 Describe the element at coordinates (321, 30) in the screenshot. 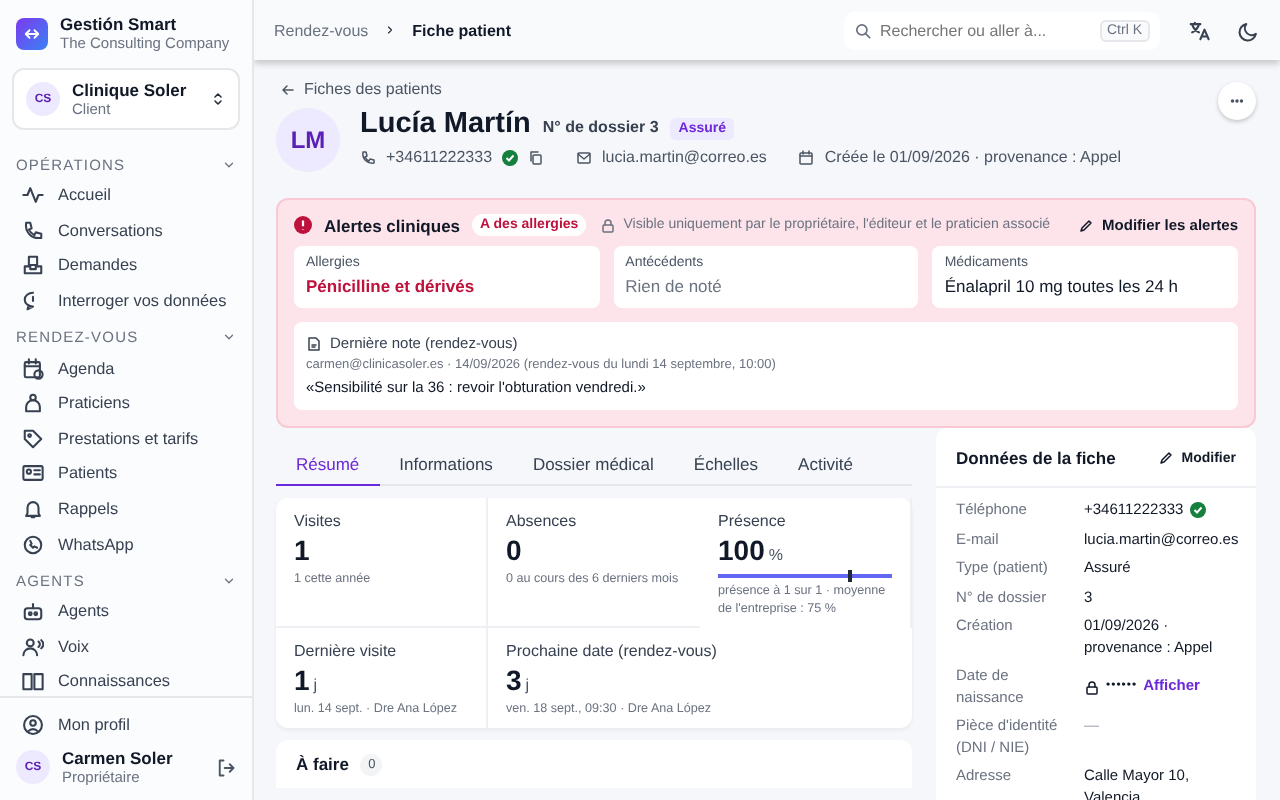

I see `breadcrumb: Rendez-vous` at that location.